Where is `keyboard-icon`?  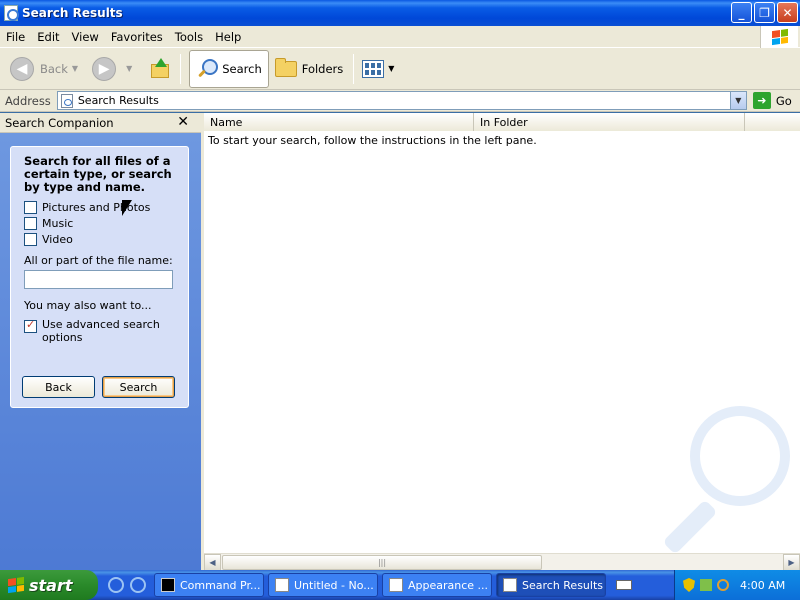 keyboard-icon is located at coordinates (624, 585).